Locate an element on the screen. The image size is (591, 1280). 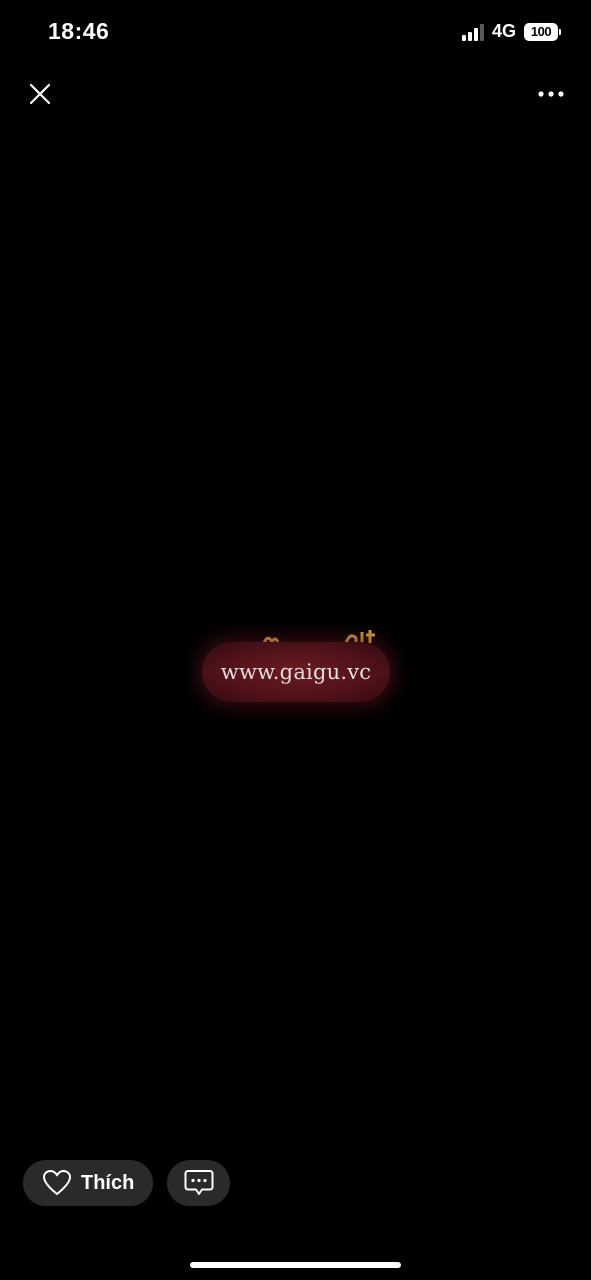
more-horizontal-icon is located at coordinates (551, 94).